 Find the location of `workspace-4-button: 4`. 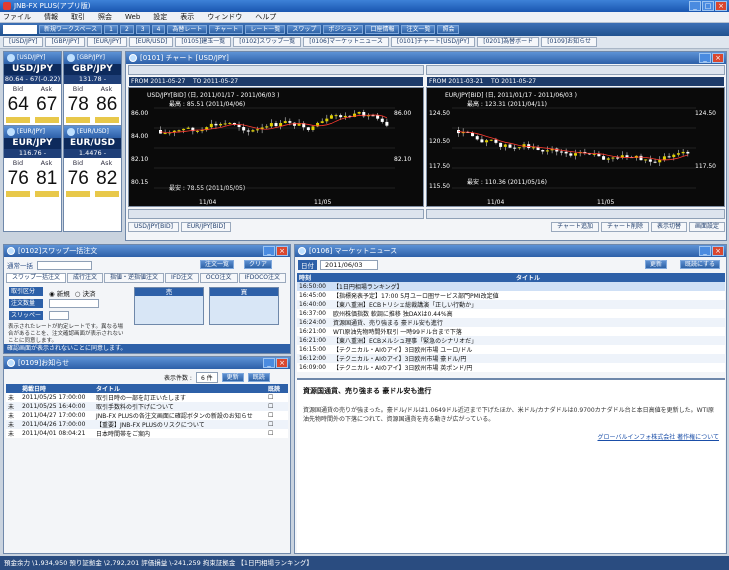

workspace-4-button: 4 is located at coordinates (158, 29).